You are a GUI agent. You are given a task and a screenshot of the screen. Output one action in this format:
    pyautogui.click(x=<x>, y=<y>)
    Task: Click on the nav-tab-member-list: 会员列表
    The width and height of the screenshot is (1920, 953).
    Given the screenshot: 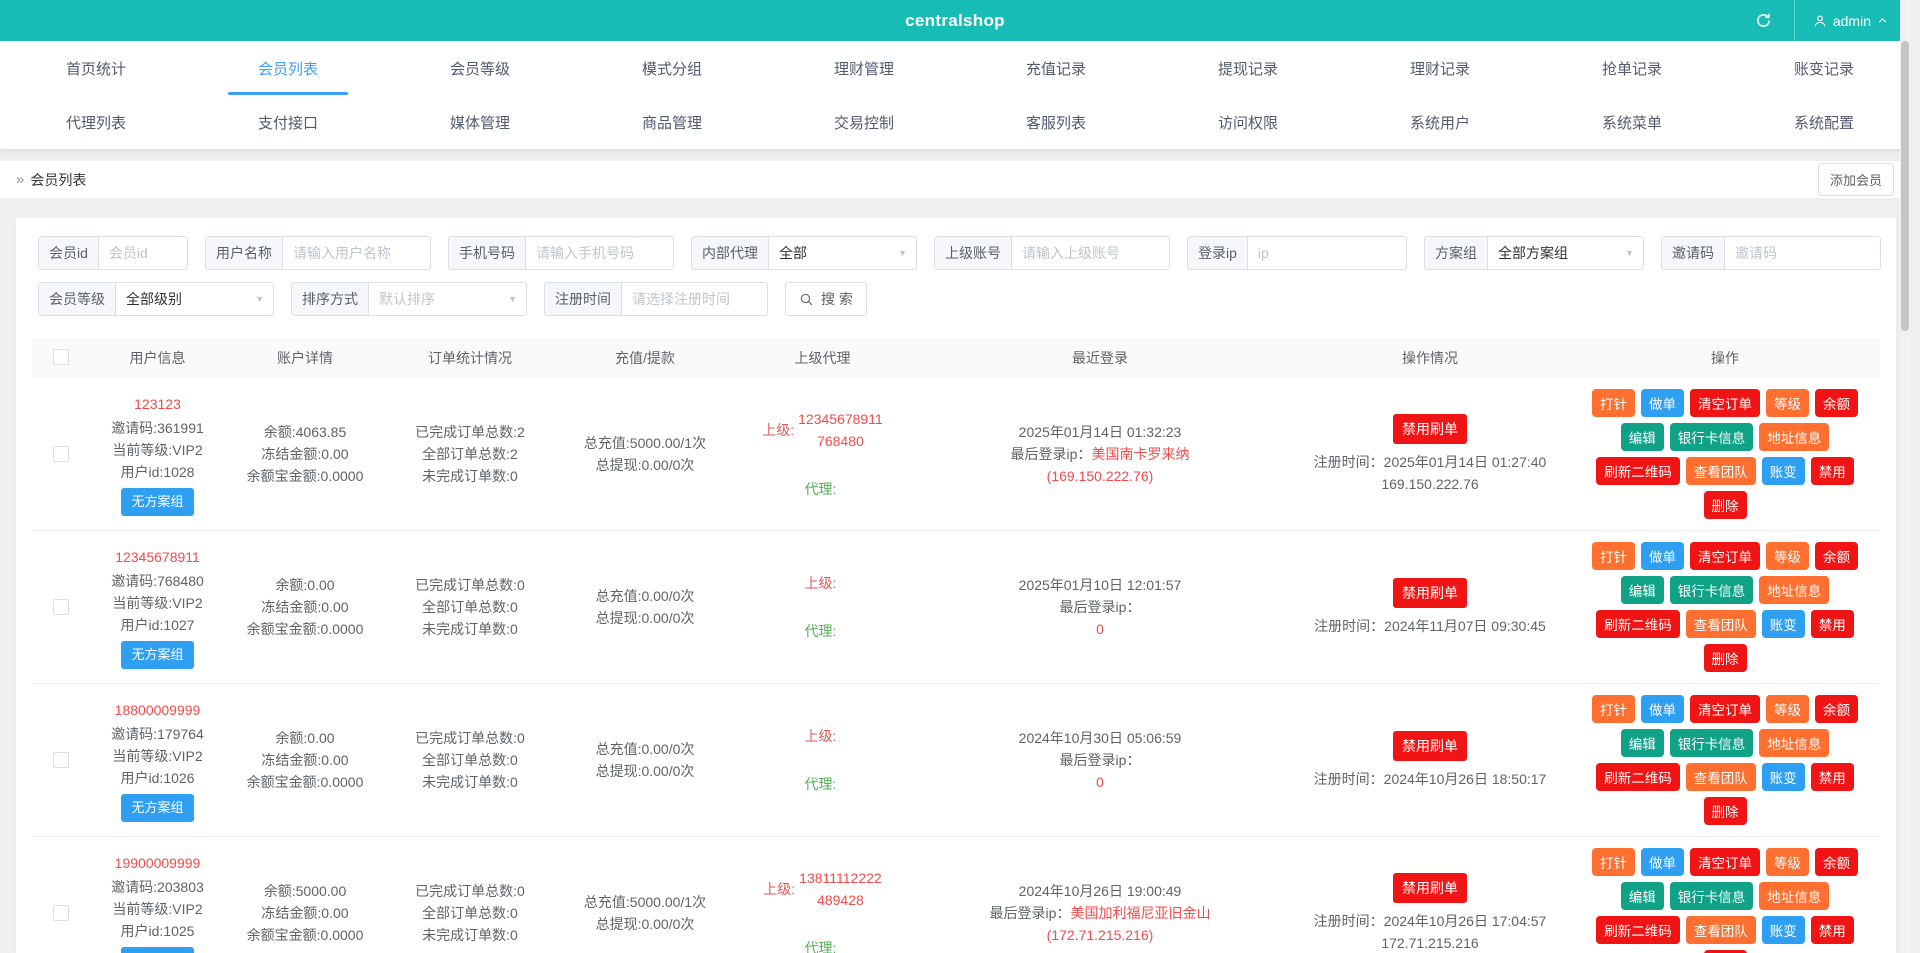 What is the action you would take?
    pyautogui.click(x=288, y=68)
    